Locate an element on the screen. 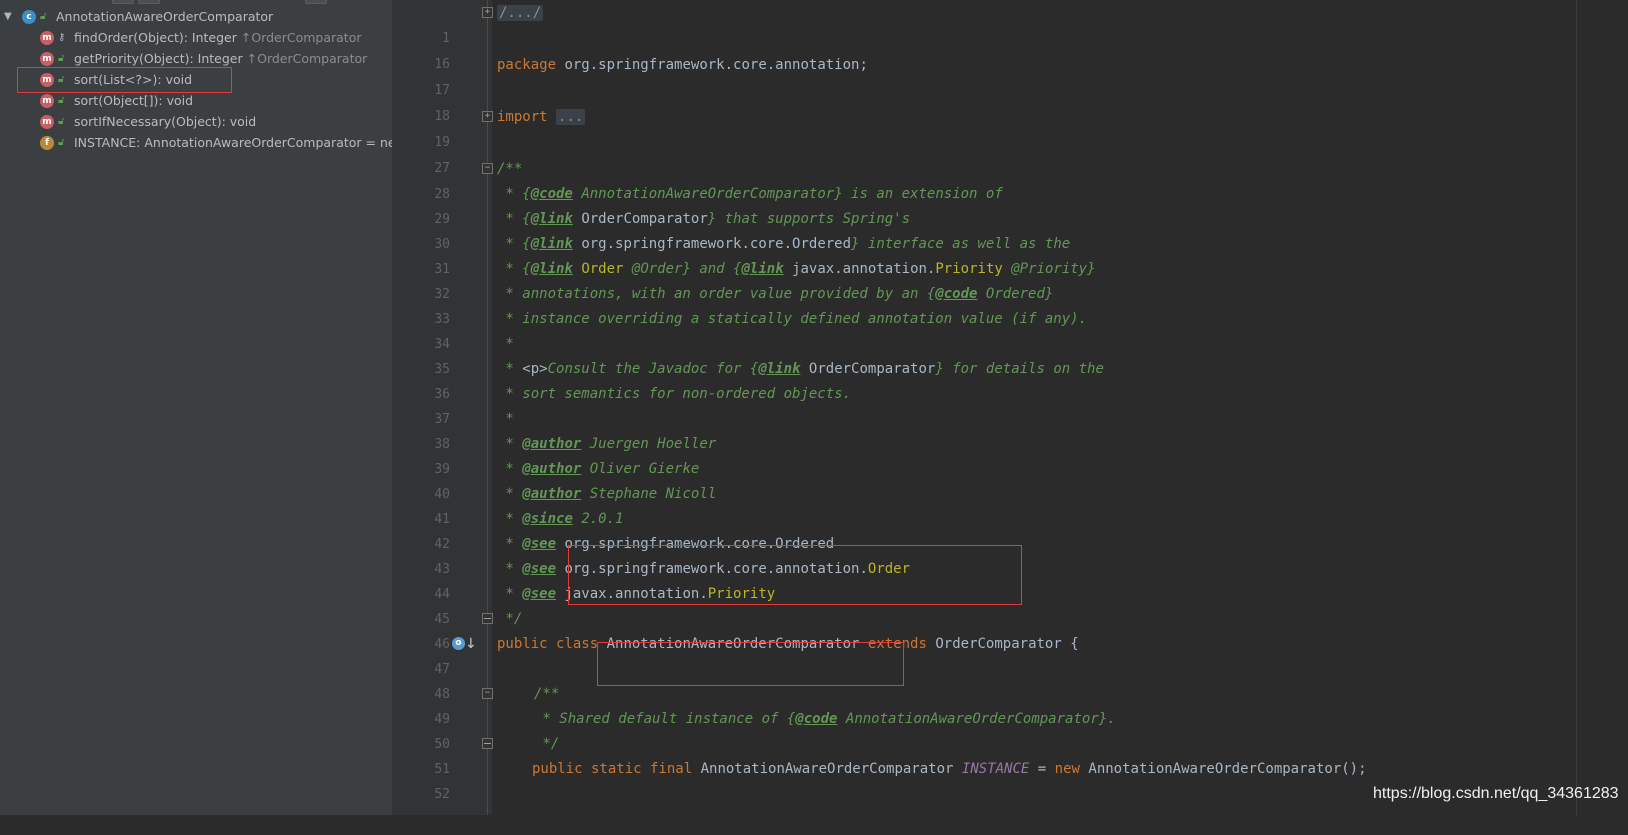  operator: = is located at coordinates (1042, 769).